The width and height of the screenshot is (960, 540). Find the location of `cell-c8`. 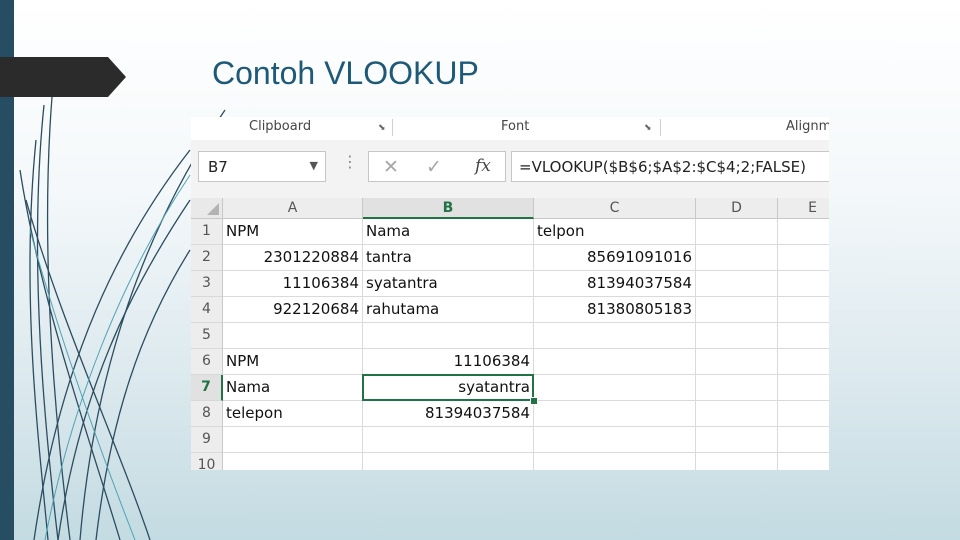

cell-c8 is located at coordinates (615, 414).